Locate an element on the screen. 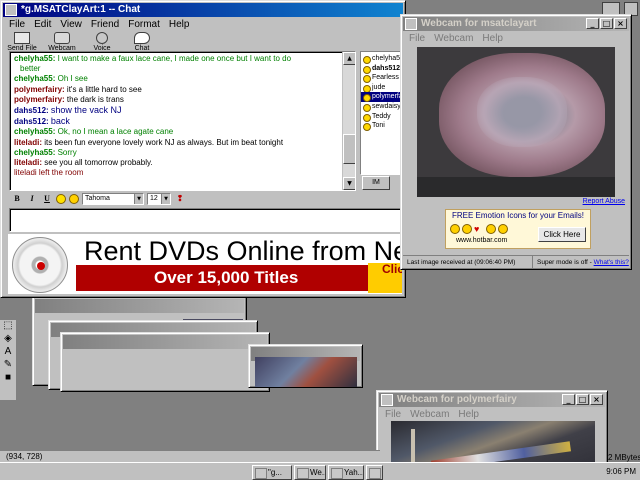 The width and height of the screenshot is (640, 480). taskbar: "g... We... Yah... We... 9:06 PM is located at coordinates (320, 471).